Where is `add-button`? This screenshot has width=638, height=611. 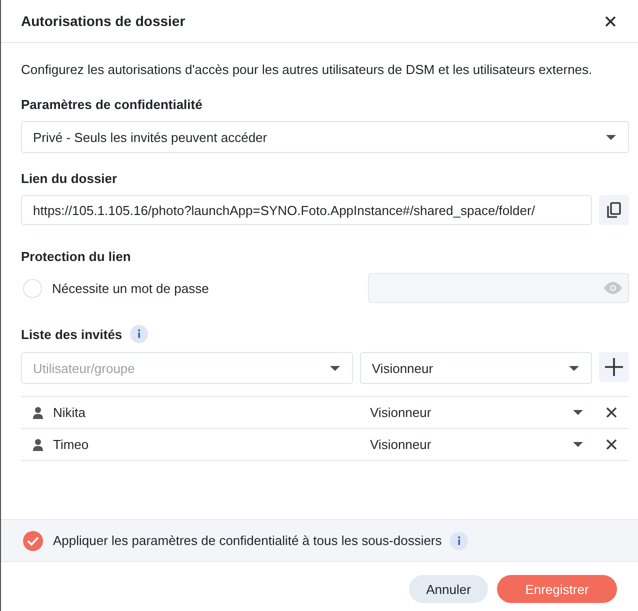 add-button is located at coordinates (614, 367).